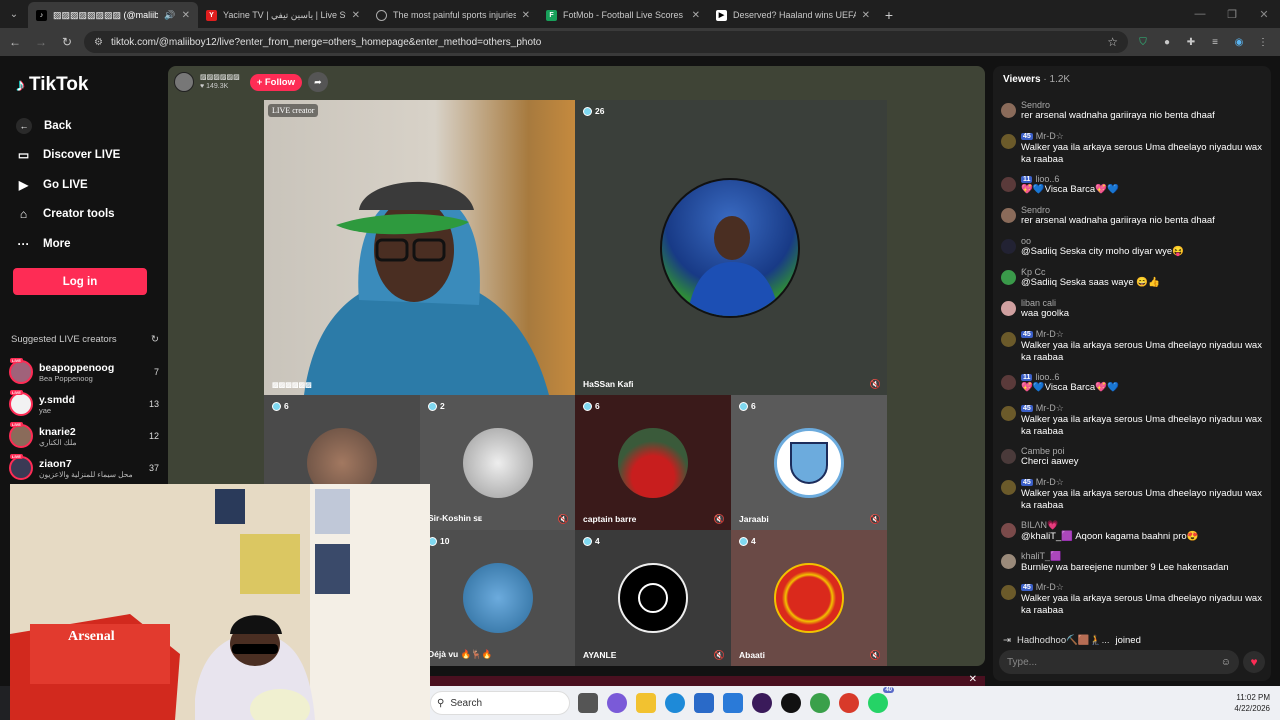  I want to click on store-icon, so click(704, 703).